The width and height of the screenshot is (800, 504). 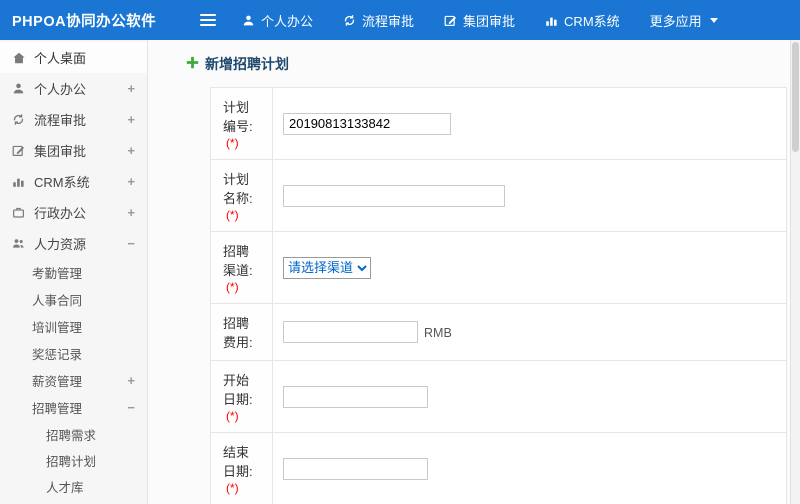 I want to click on sidebar-item-human-resources: 人力资源 −, so click(x=73, y=243).